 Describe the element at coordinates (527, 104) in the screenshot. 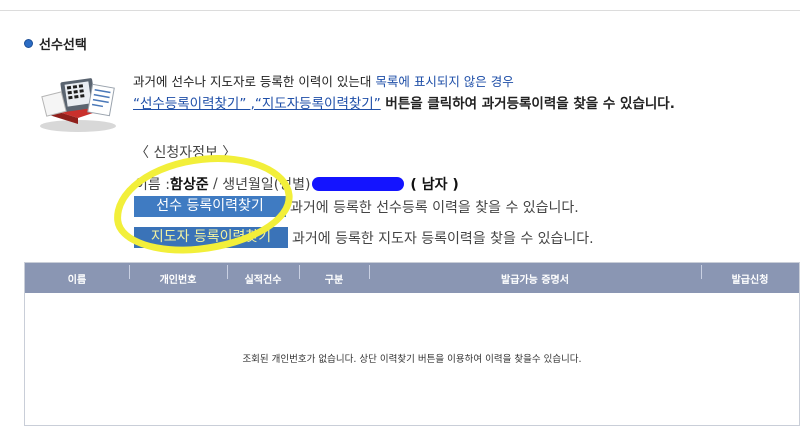

I see `intro-line-2-text: 버튼을 클릭하여 과거등록이력을 찾을 수 있습니다.` at that location.